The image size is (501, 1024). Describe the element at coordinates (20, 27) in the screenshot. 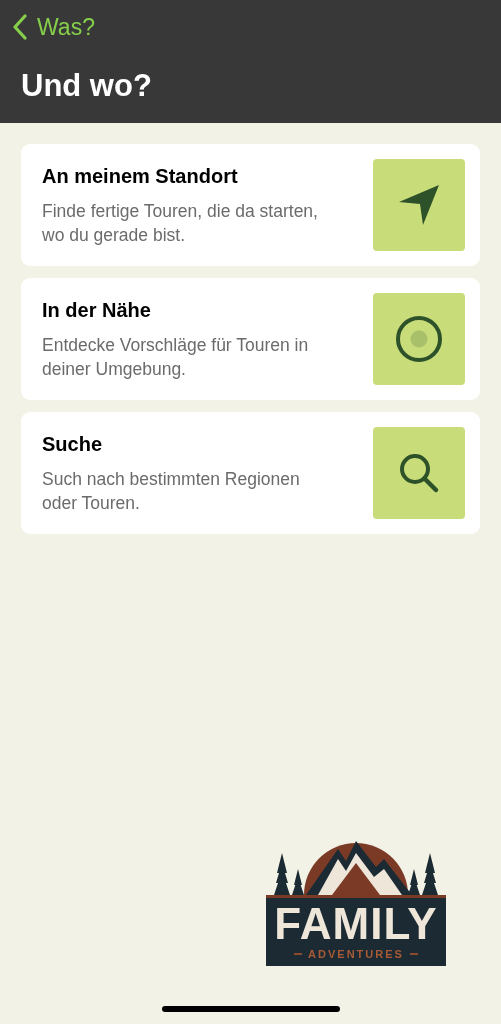

I see `chevron-left-icon` at that location.